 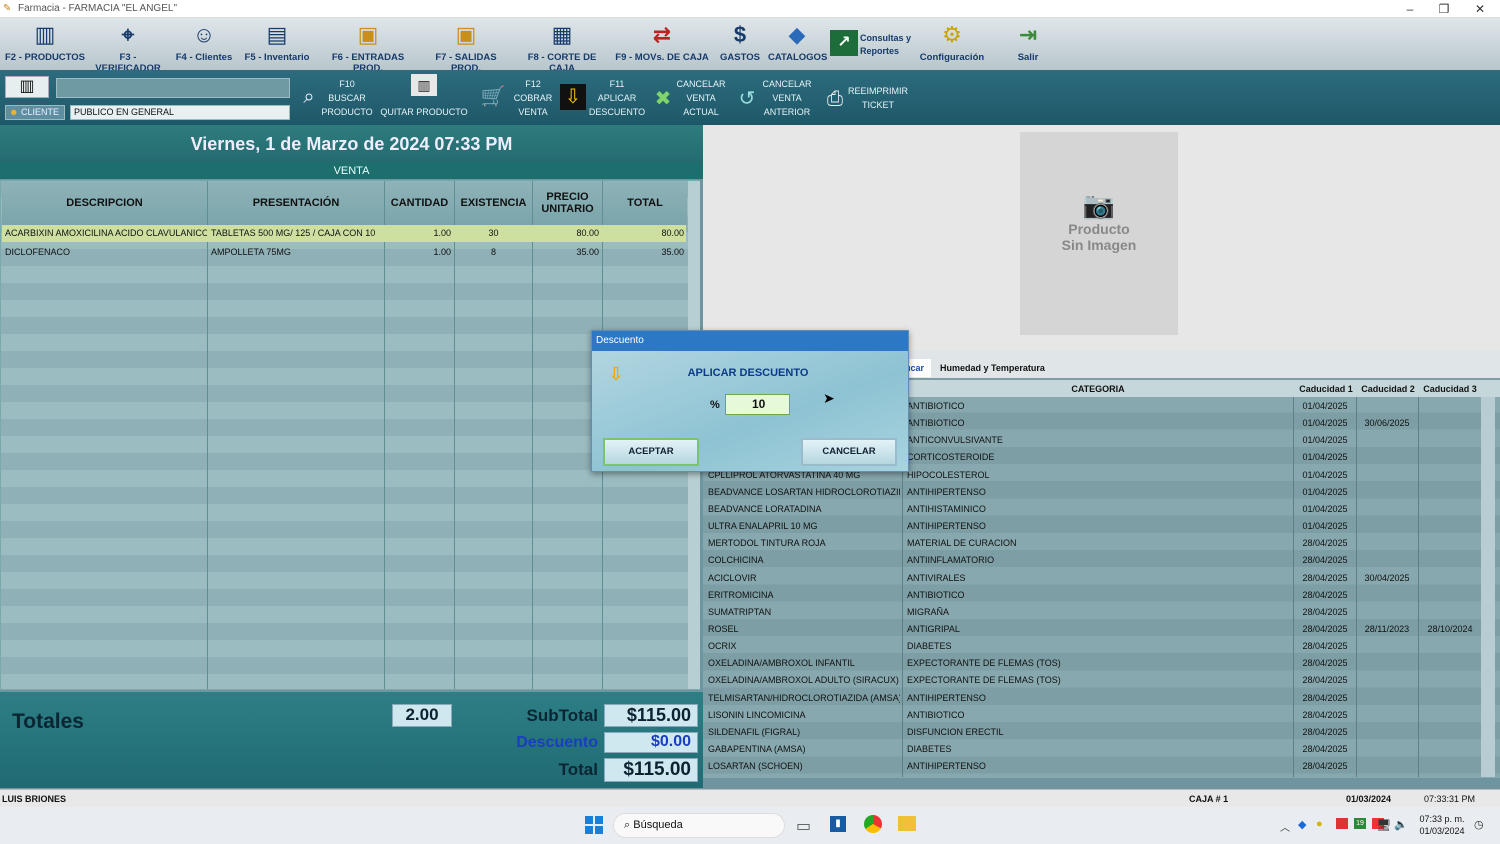 What do you see at coordinates (1383, 825) in the screenshot?
I see `network-icon: 🖥` at bounding box center [1383, 825].